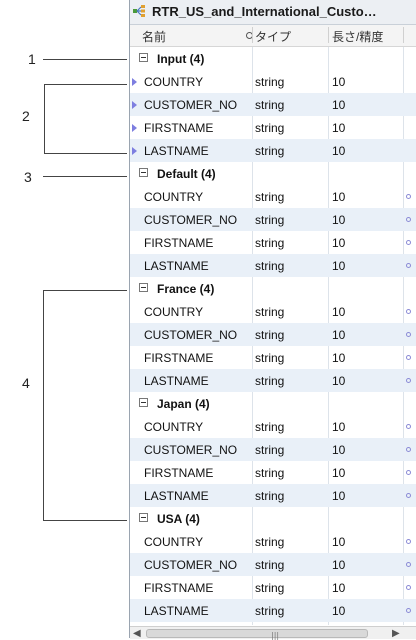 Image resolution: width=416 pixels, height=640 pixels. Describe the element at coordinates (183, 404) in the screenshot. I see `group-label: Japan (4)` at that location.